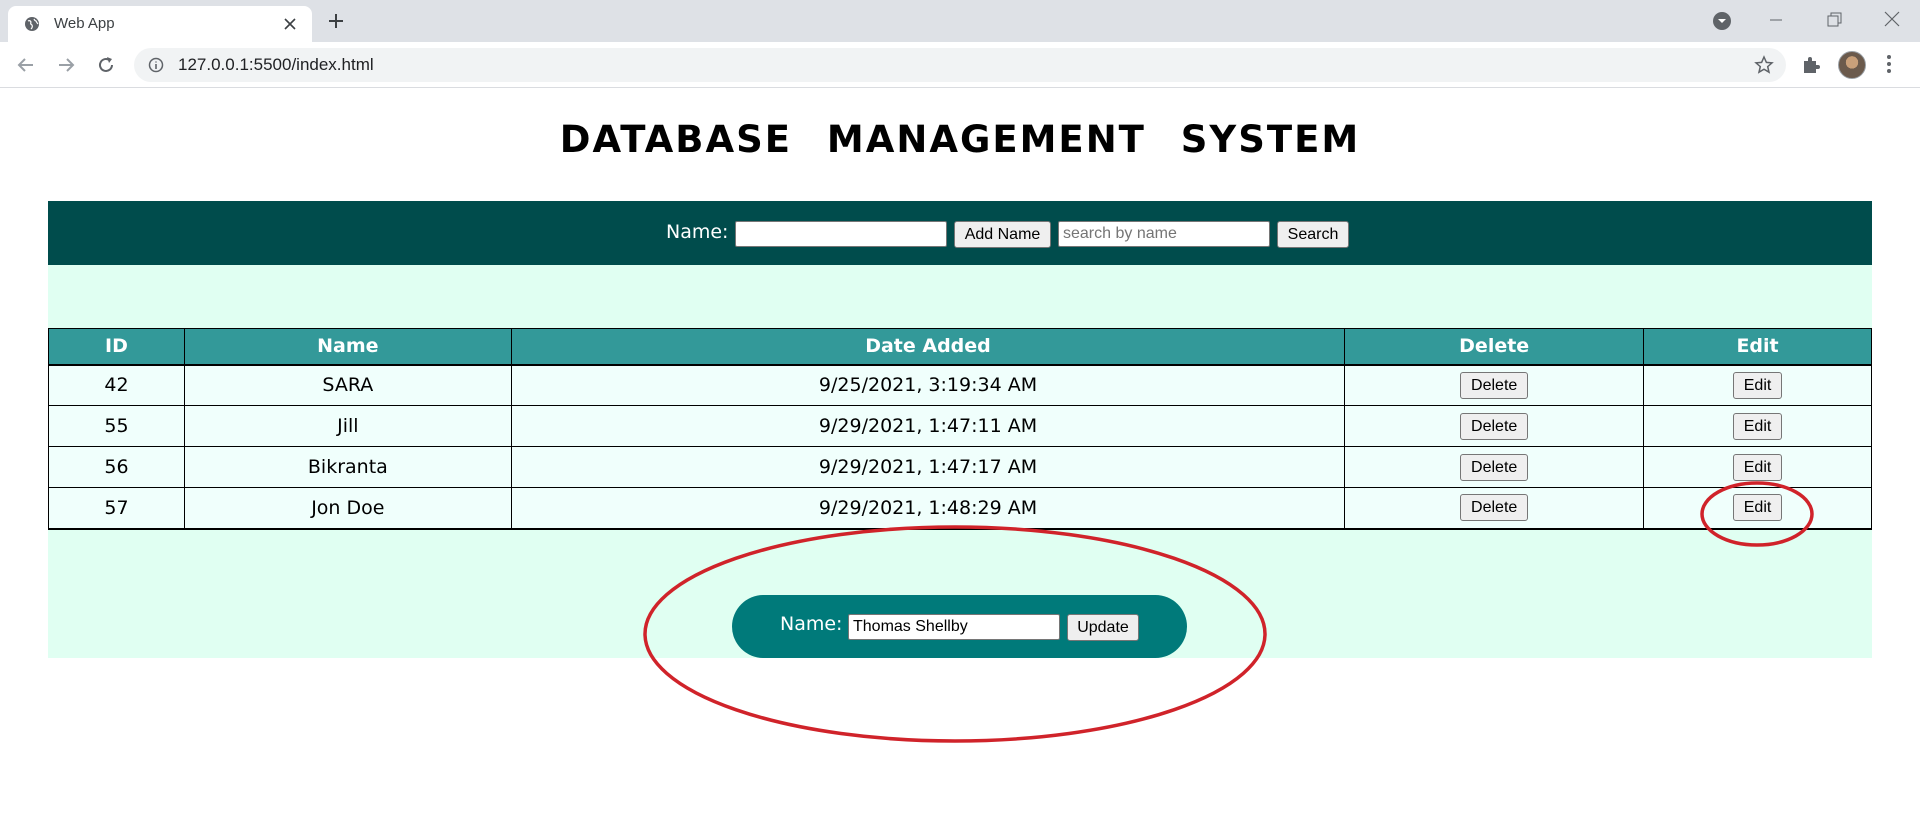 The image size is (1920, 825). Describe the element at coordinates (1776, 20) in the screenshot. I see `minimize-icon` at that location.